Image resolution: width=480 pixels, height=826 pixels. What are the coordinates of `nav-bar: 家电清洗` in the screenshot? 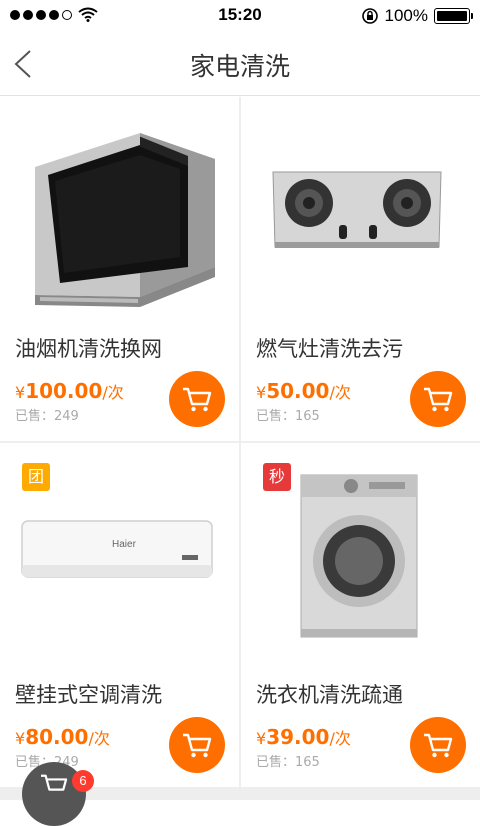 It's located at (240, 63).